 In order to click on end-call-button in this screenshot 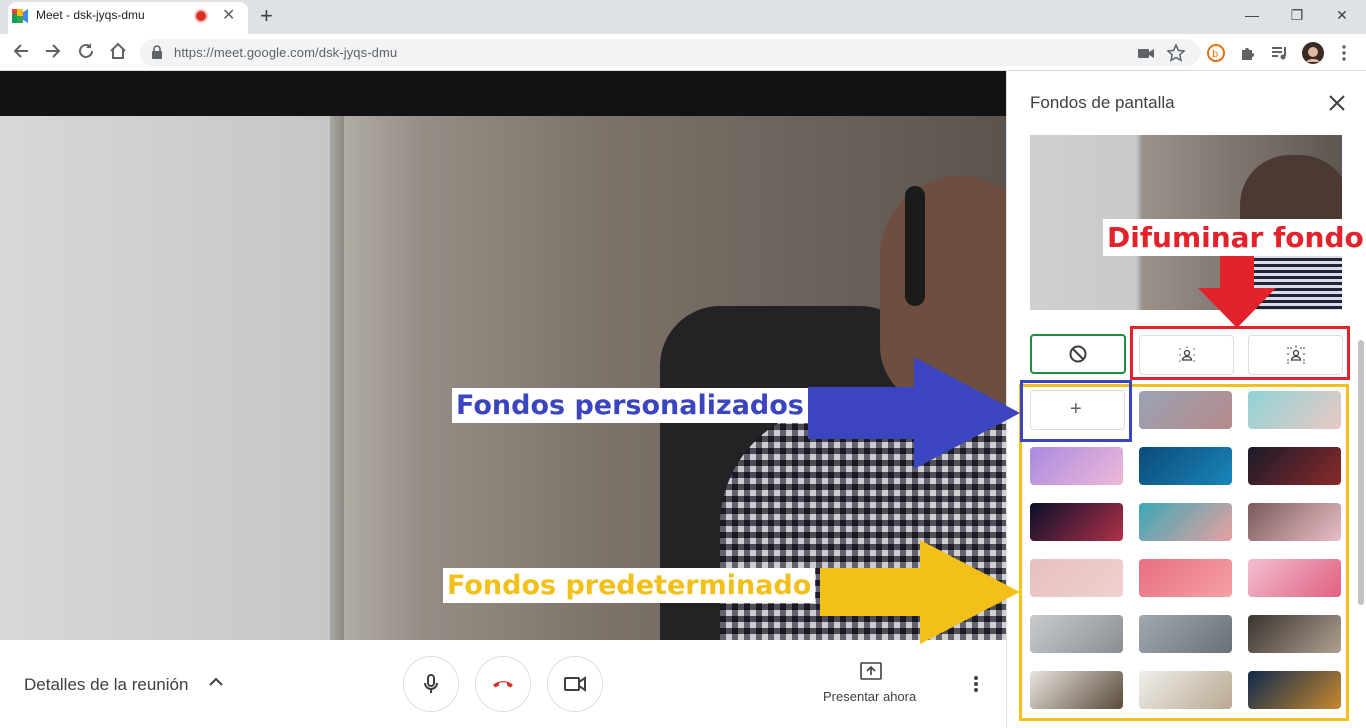, I will do `click(503, 684)`.